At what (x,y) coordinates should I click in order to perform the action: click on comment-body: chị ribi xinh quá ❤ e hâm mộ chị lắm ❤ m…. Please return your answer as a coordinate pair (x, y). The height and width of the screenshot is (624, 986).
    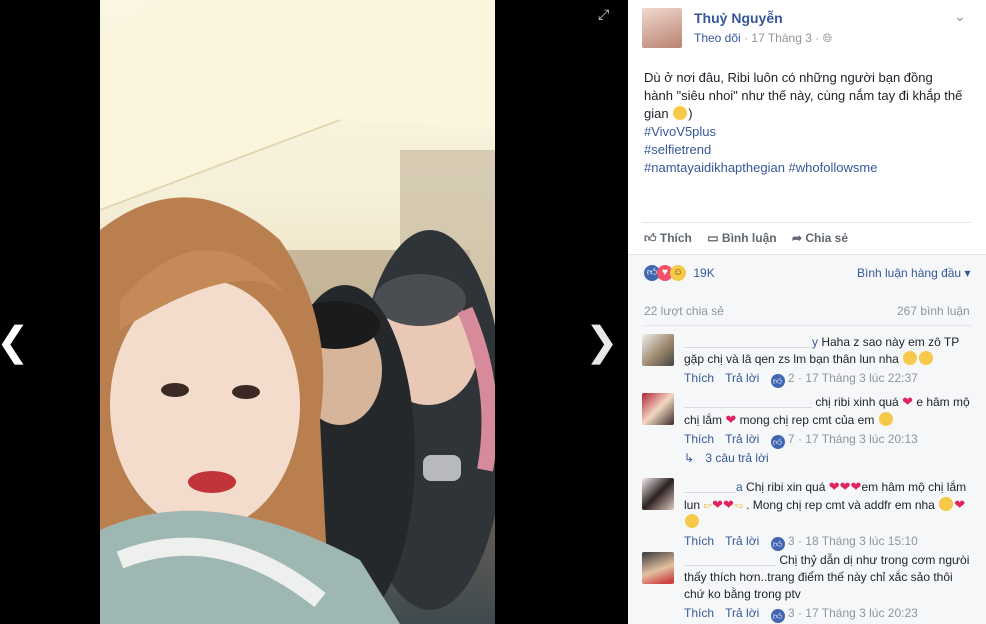
    Looking at the image, I should click on (830, 421).